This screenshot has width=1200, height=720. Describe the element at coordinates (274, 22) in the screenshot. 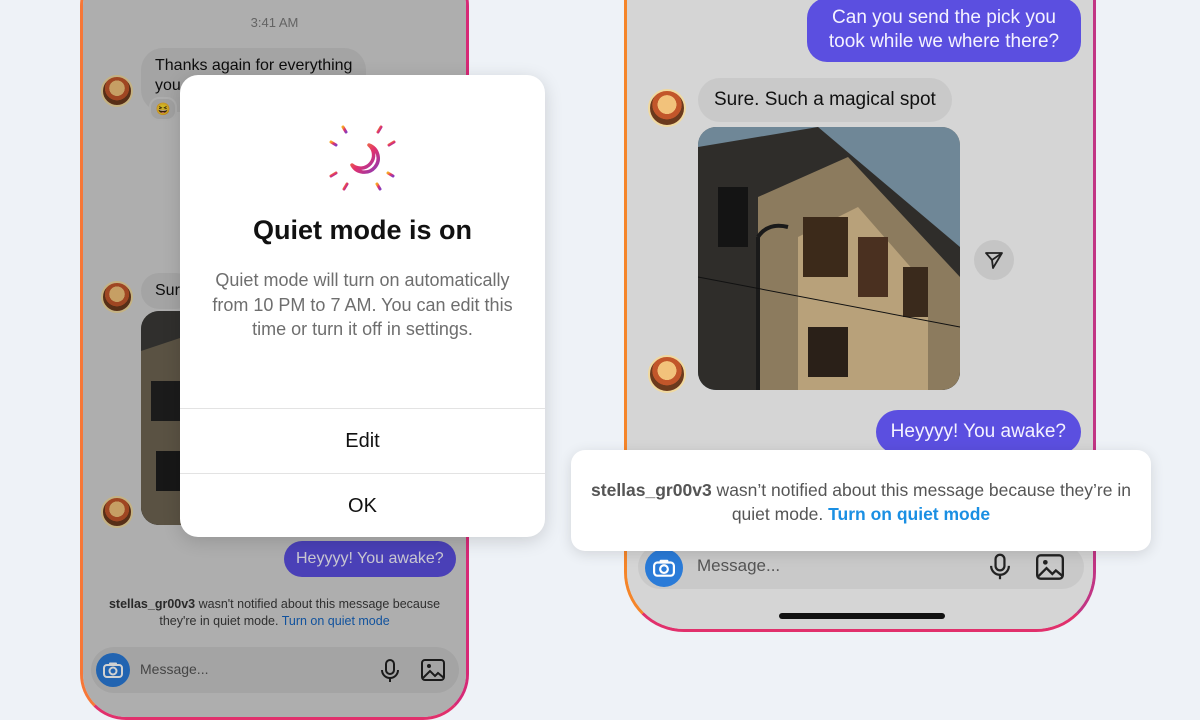

I see `message-timestamp: 3:41 AM` at that location.